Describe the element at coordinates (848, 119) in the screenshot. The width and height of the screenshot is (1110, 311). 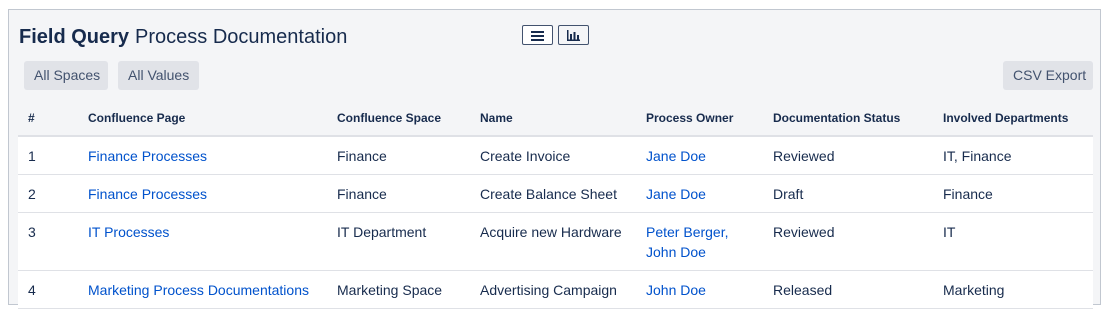
I see `column-header-documentation-status: Documentation Status` at that location.